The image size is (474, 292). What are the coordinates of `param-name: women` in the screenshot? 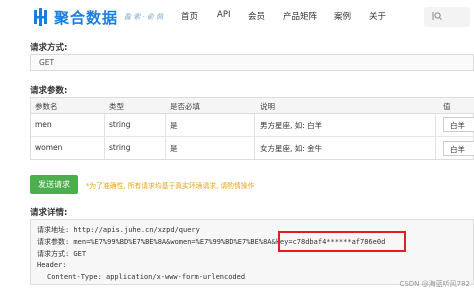 It's located at (49, 147).